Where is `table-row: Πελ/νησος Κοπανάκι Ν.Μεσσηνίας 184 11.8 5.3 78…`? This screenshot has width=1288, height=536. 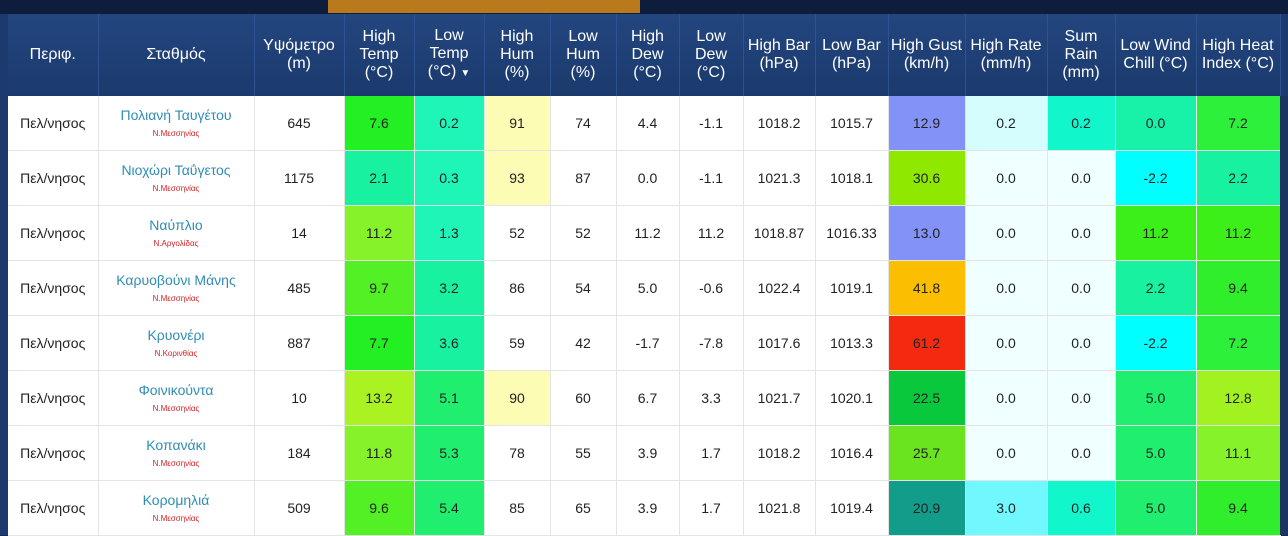
table-row: Πελ/νησος Κοπανάκι Ν.Μεσσηνίας 184 11.8 5.3 78… is located at coordinates (644, 453).